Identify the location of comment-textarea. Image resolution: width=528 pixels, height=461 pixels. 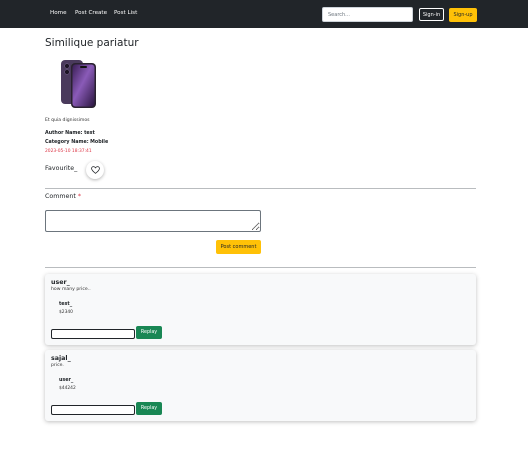
(153, 221).